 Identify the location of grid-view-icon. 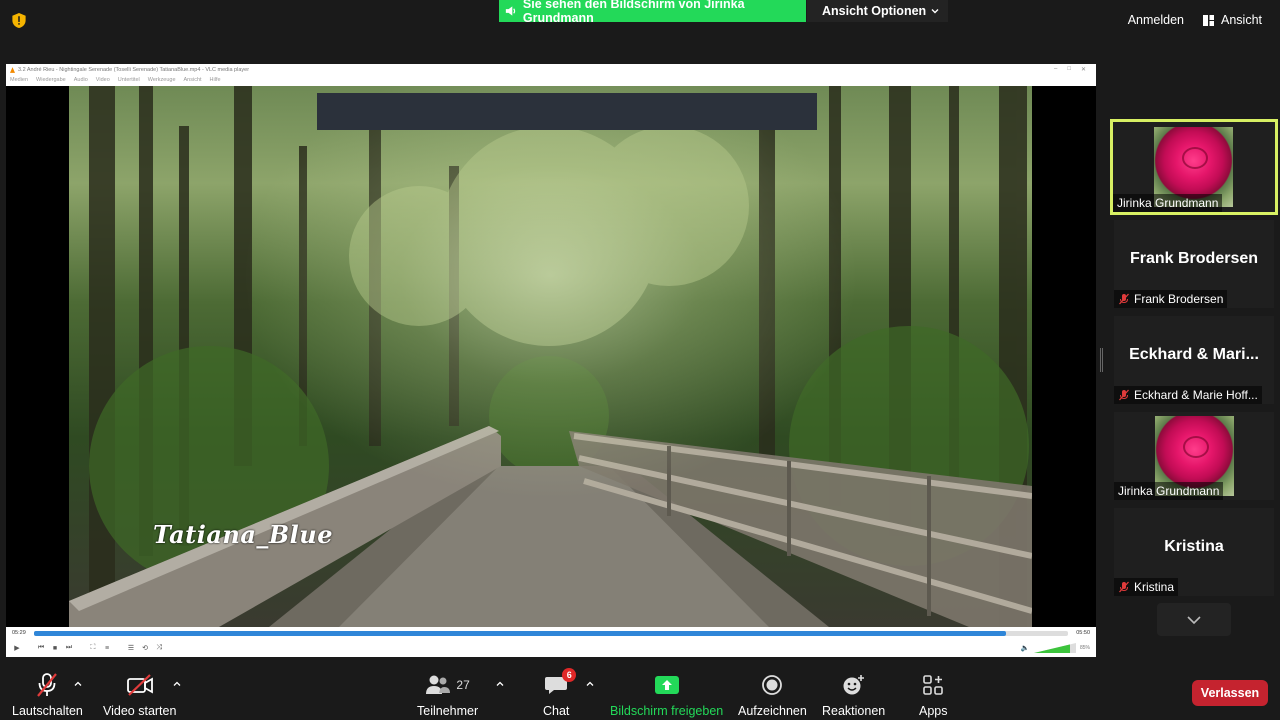
(1208, 20).